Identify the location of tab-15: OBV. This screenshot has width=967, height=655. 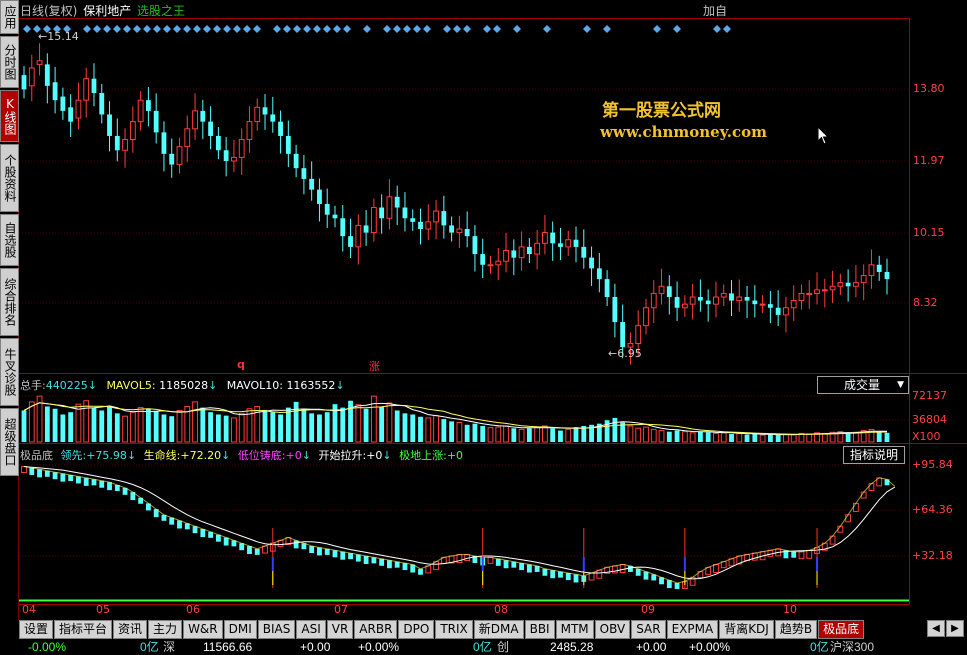
(612, 629).